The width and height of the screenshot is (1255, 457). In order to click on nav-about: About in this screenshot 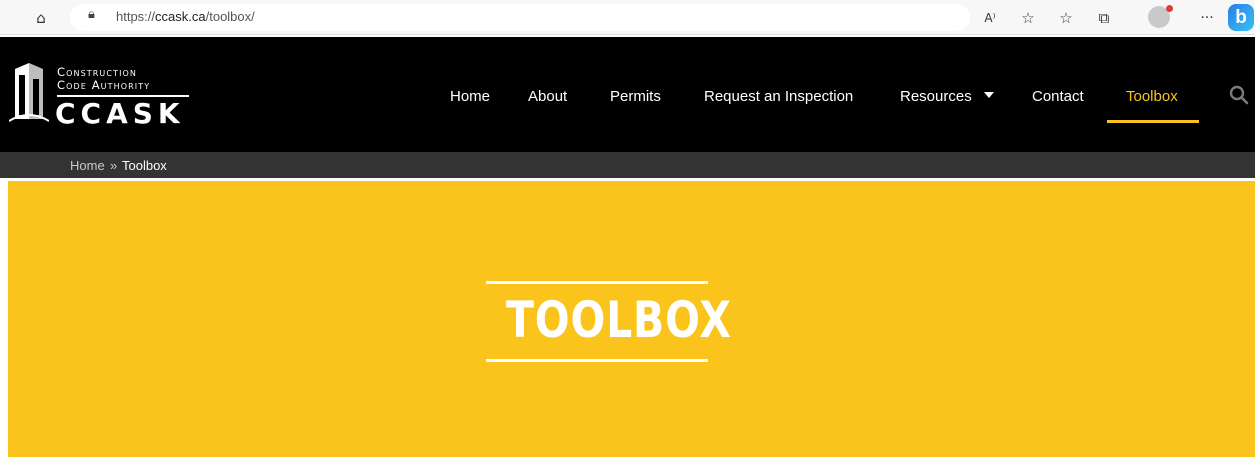, I will do `click(547, 96)`.